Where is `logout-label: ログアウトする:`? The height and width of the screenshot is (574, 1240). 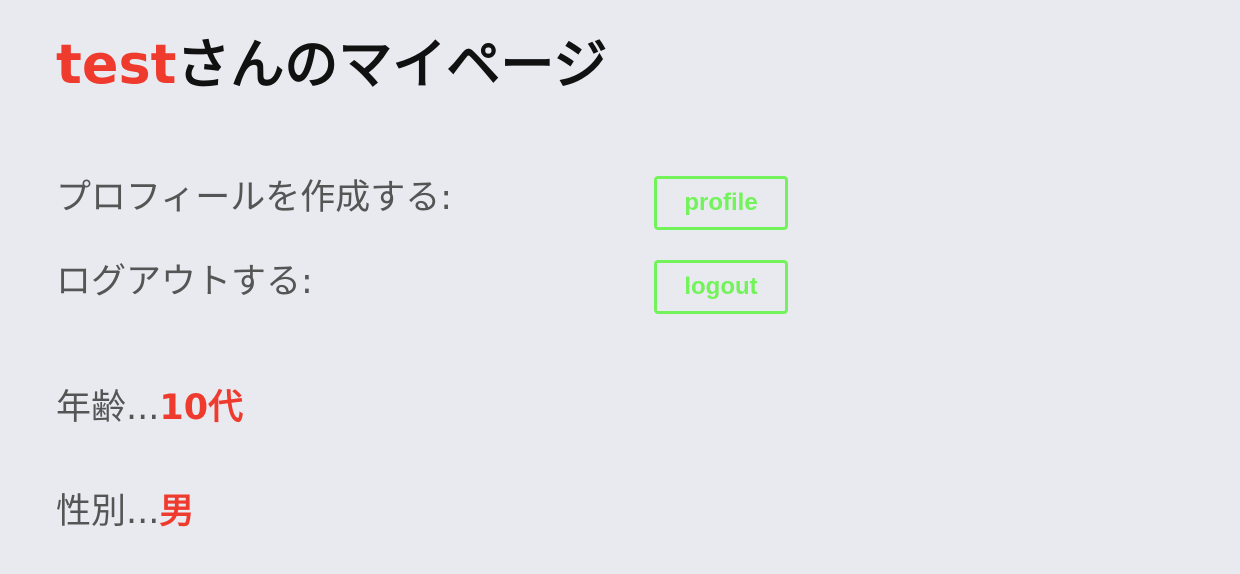 logout-label: ログアウトする: is located at coordinates (184, 282).